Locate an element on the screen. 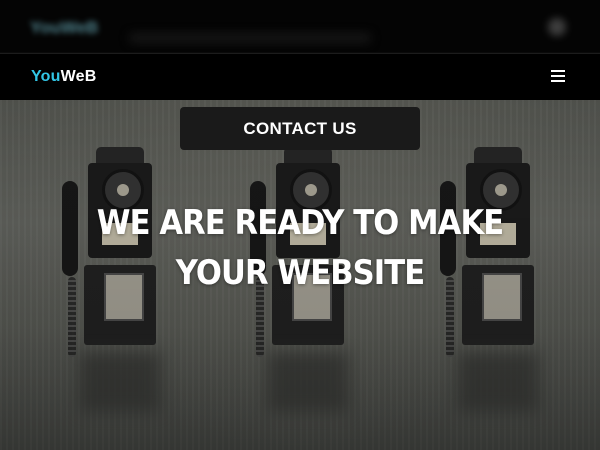 The height and width of the screenshot is (450, 600). hero-headline: WE ARE READY TO MAKE YOUR WEBSITE is located at coordinates (300, 248).